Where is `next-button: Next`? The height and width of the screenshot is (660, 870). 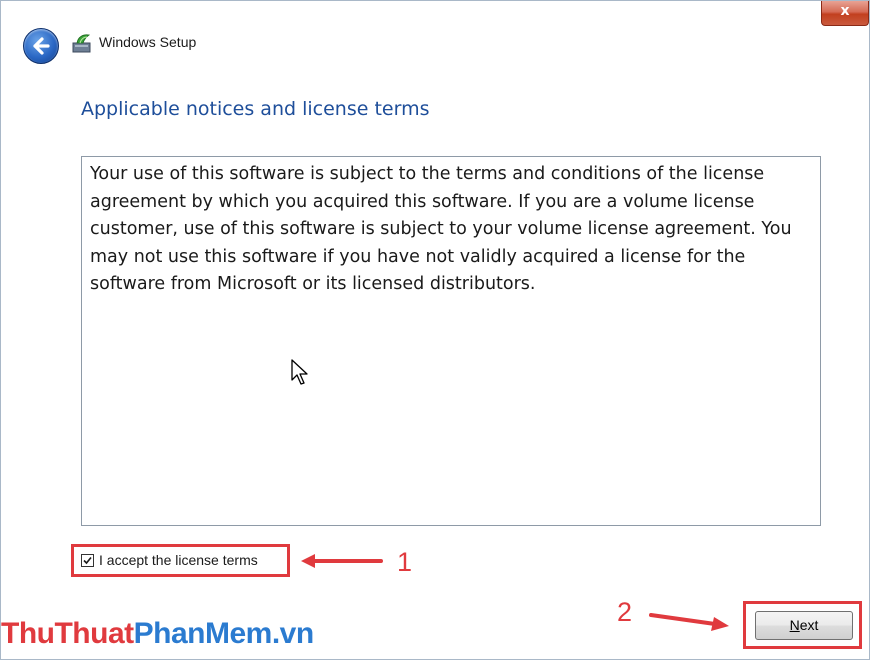
next-button: Next is located at coordinates (804, 625).